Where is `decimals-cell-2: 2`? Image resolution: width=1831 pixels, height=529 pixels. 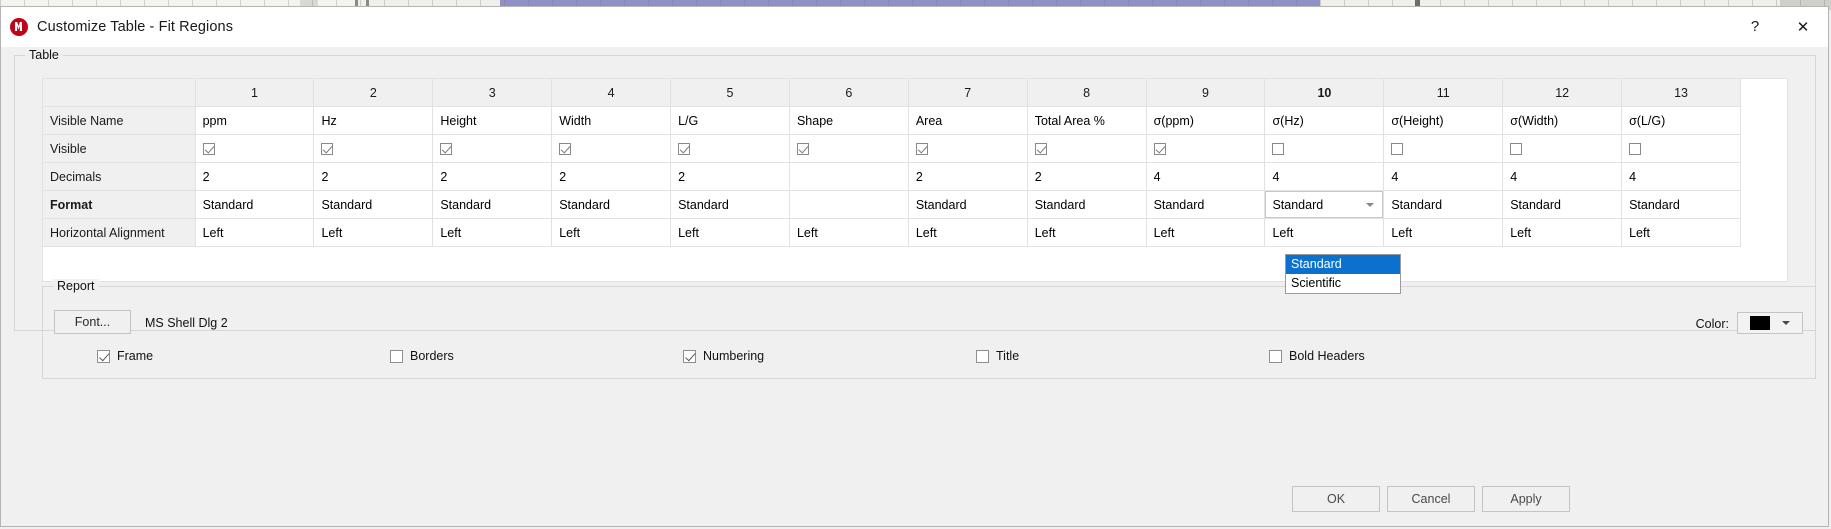
decimals-cell-2: 2 is located at coordinates (373, 176).